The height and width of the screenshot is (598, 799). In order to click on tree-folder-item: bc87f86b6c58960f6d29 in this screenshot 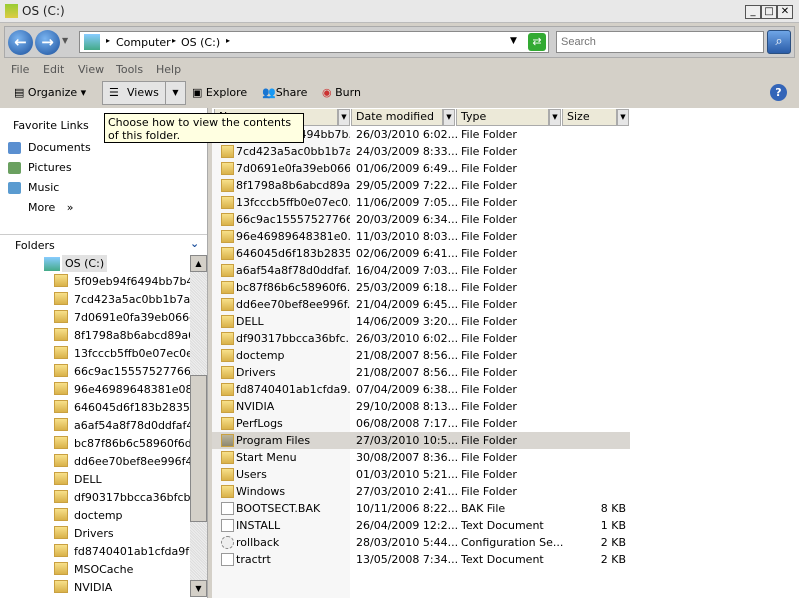, I will do `click(122, 445)`.